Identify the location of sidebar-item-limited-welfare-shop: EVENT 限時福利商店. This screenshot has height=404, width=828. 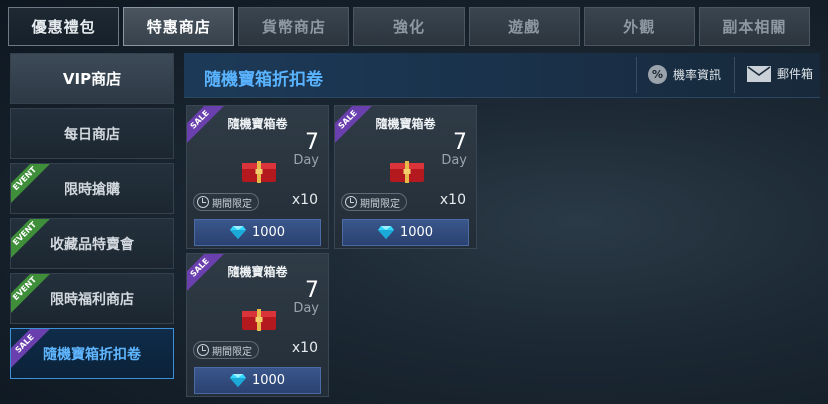
(92, 298).